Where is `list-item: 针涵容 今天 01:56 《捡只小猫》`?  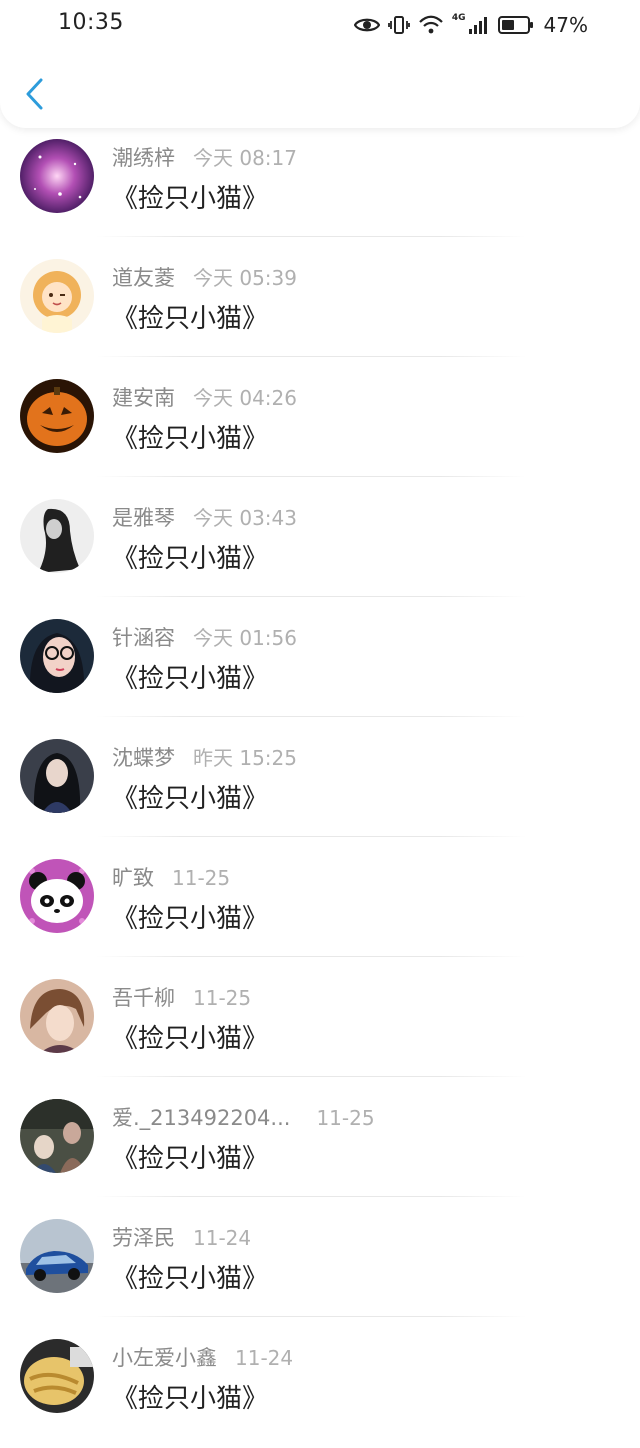 list-item: 针涵容 今天 01:56 《捡只小猫》 is located at coordinates (320, 668).